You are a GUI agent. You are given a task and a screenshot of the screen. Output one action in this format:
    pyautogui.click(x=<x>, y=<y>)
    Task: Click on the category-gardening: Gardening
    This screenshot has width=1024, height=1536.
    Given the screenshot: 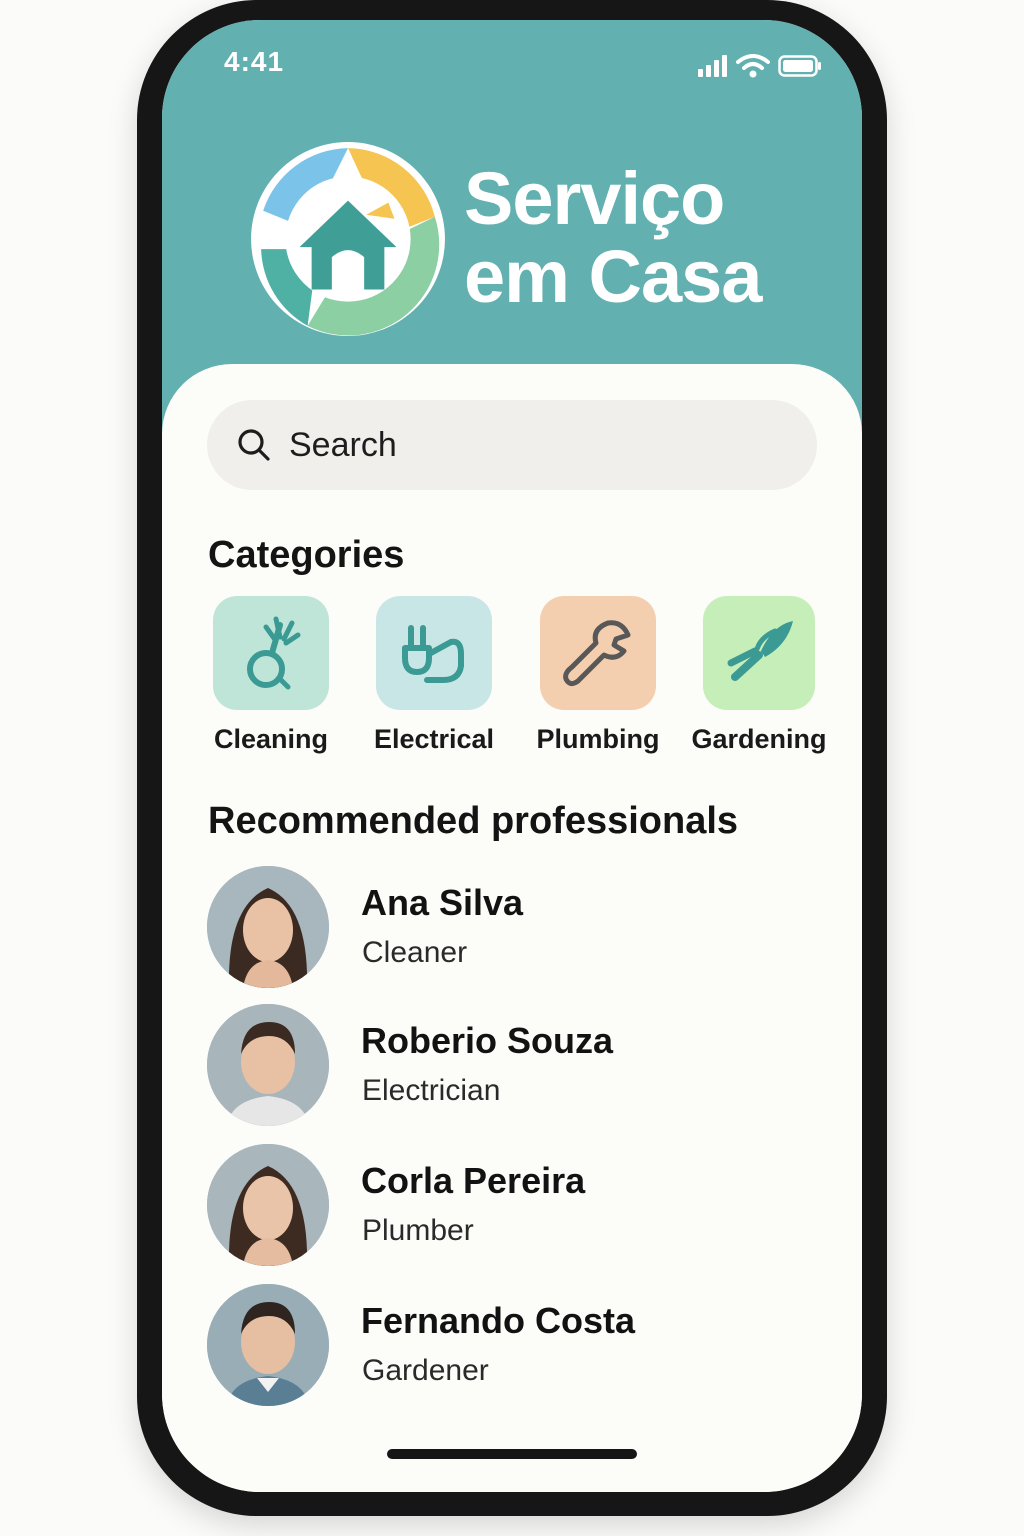 What is the action you would take?
    pyautogui.click(x=759, y=675)
    